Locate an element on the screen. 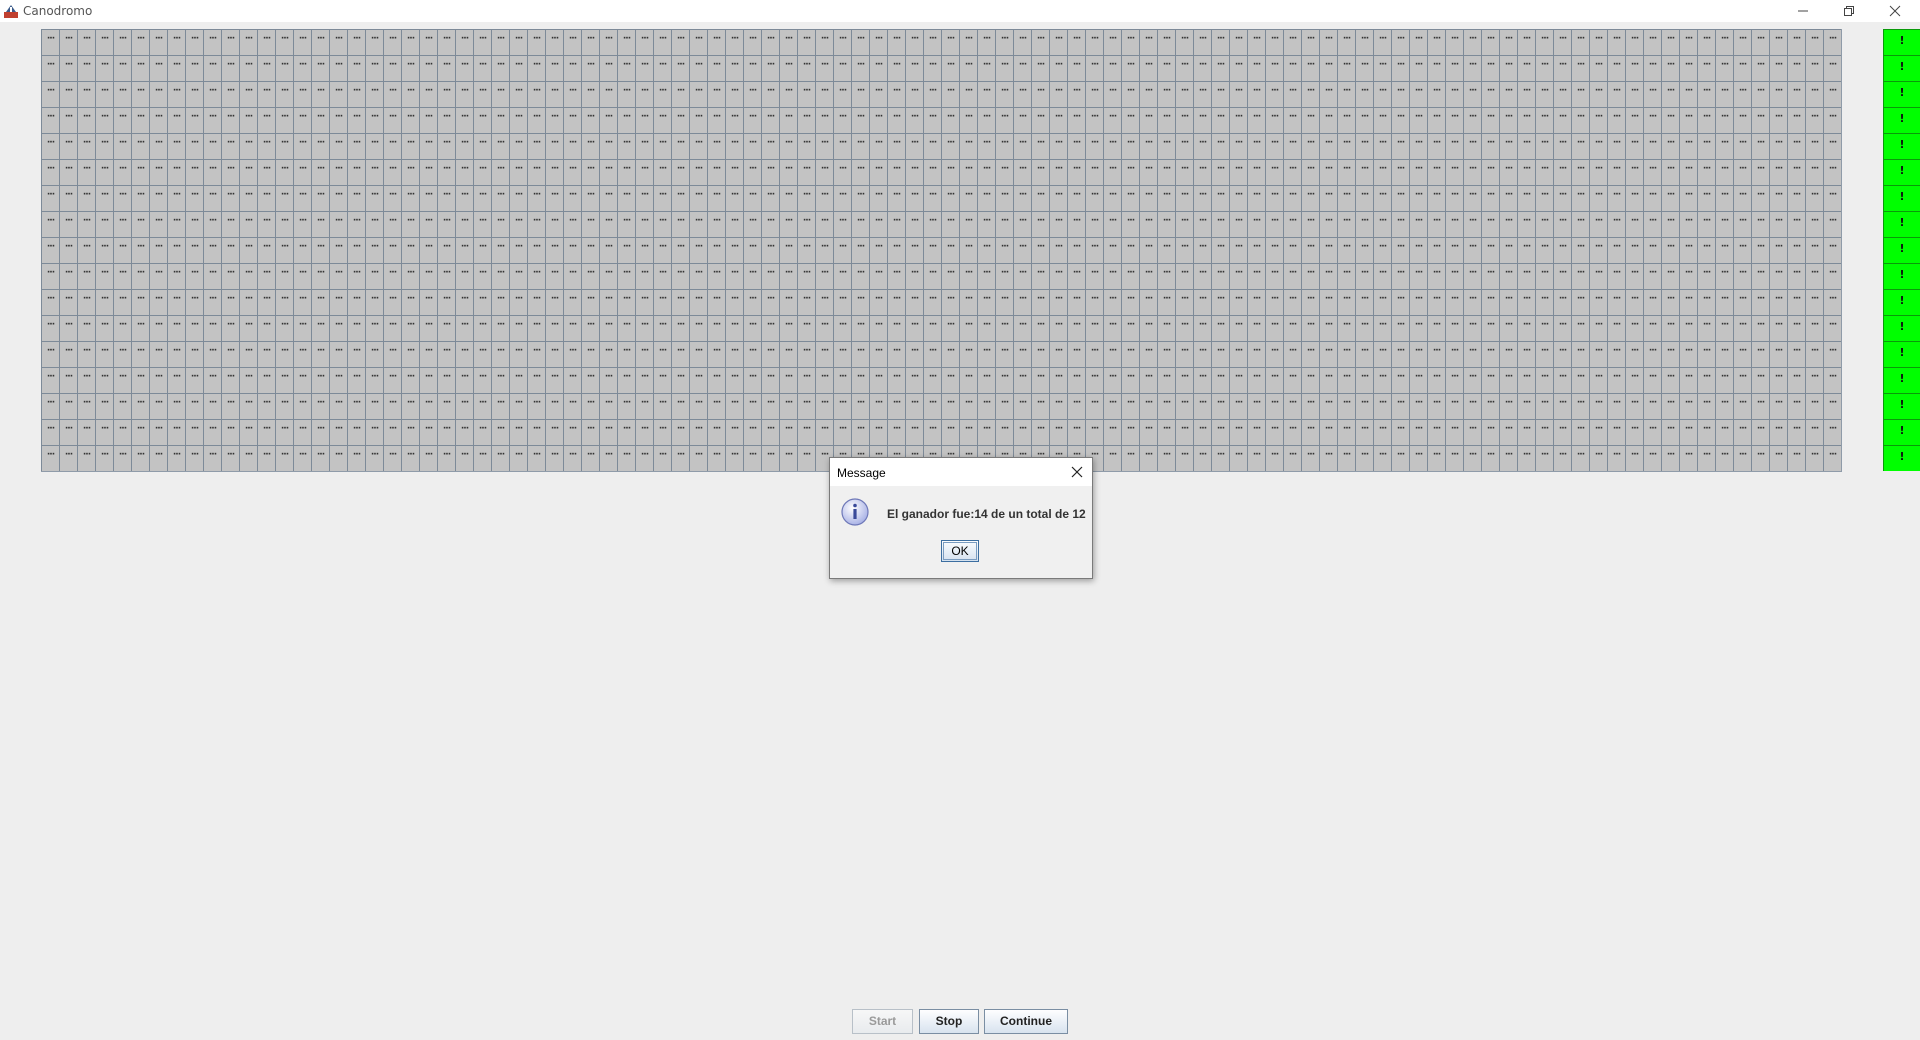 The height and width of the screenshot is (1040, 1920). minimize-button is located at coordinates (1803, 11).